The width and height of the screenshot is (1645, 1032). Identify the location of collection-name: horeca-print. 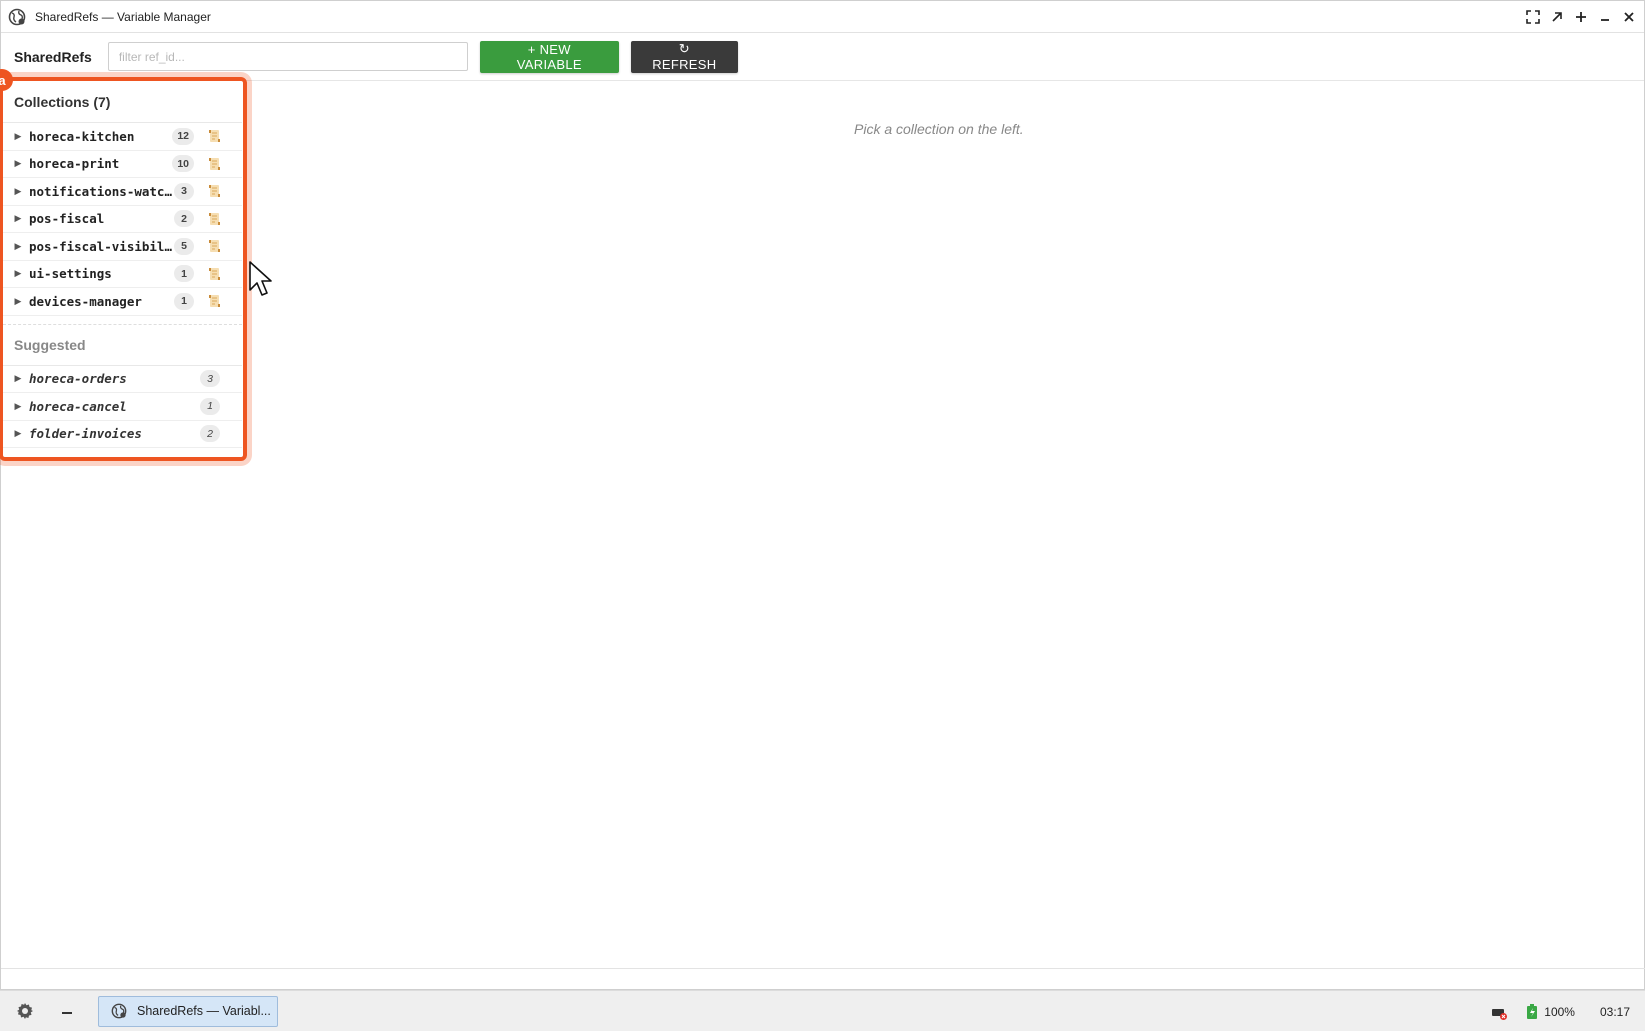
(74, 164).